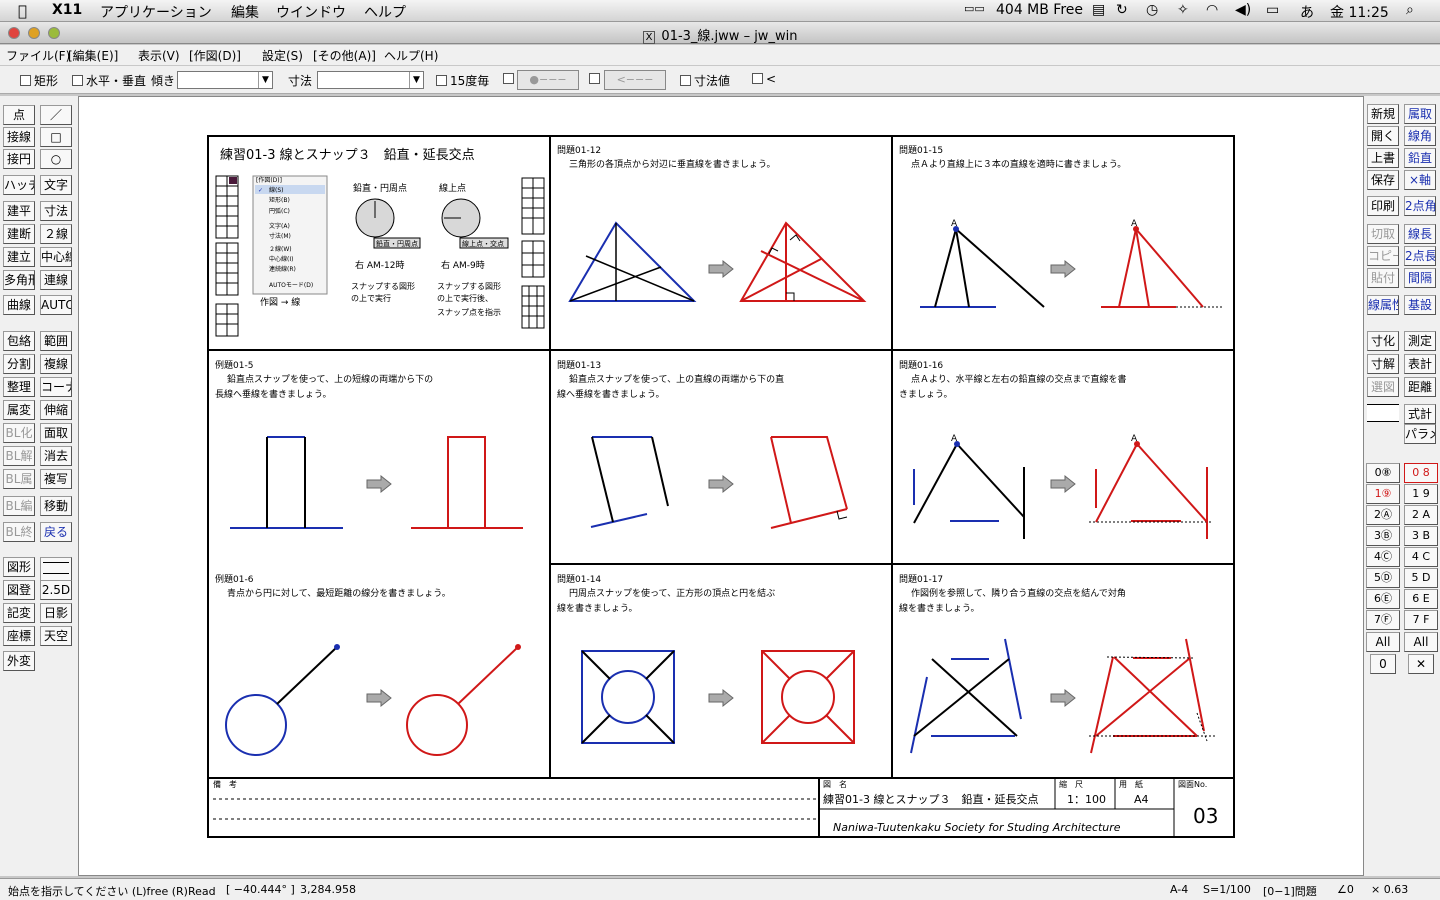 The width and height of the screenshot is (1440, 900). Describe the element at coordinates (1383, 256) in the screenshot. I see `tool-コピー: コピー` at that location.